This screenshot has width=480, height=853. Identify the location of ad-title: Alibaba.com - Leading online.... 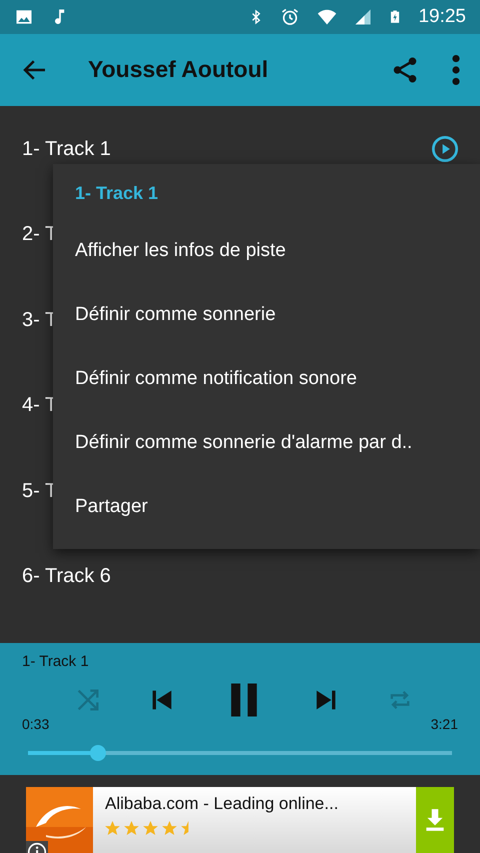
(222, 804).